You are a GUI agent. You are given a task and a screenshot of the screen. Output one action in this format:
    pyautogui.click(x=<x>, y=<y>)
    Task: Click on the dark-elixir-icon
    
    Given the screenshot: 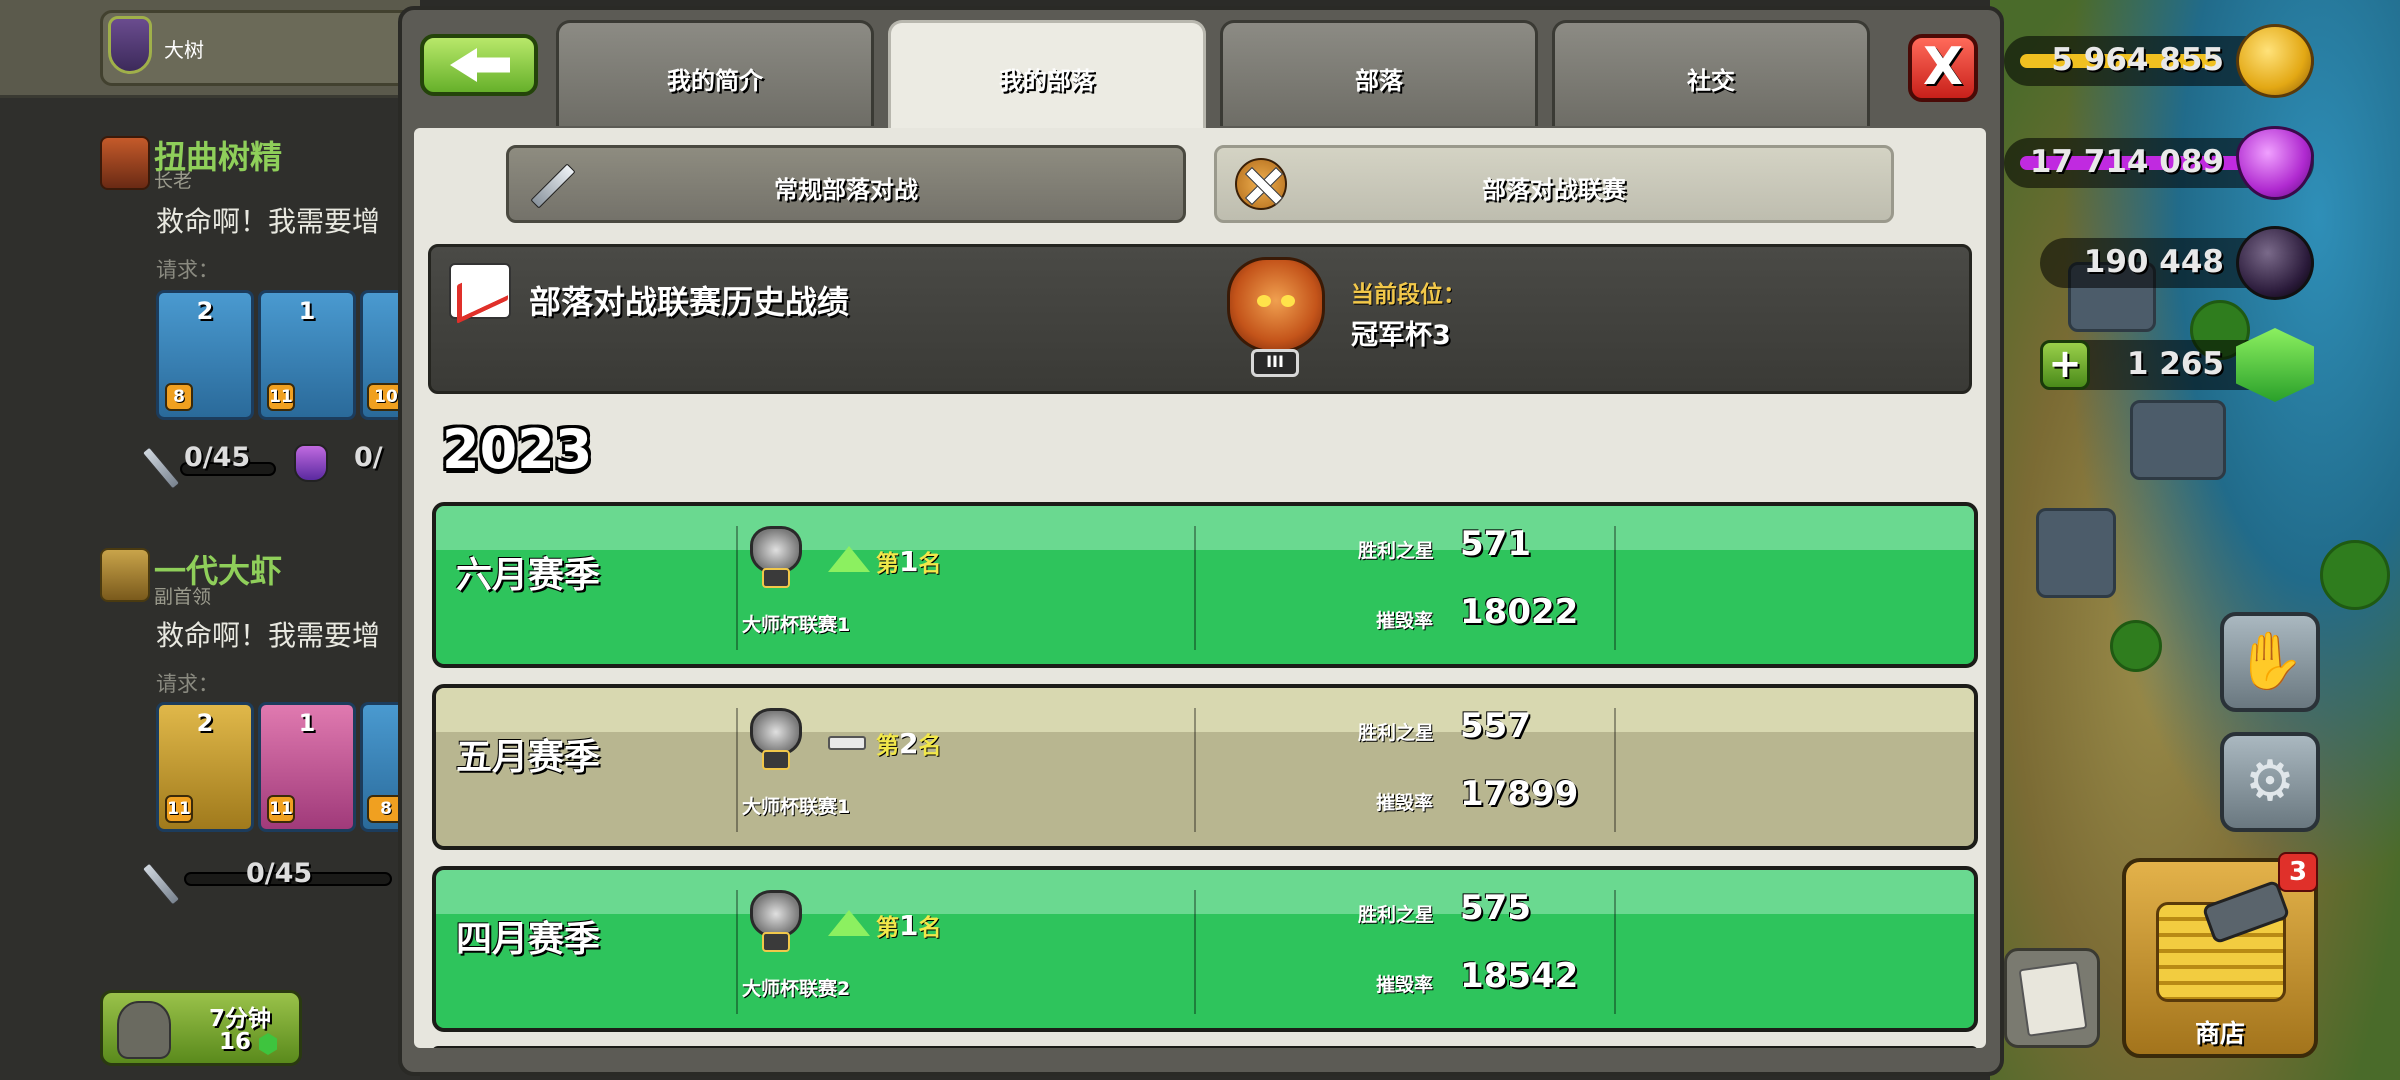 What is the action you would take?
    pyautogui.click(x=2275, y=263)
    